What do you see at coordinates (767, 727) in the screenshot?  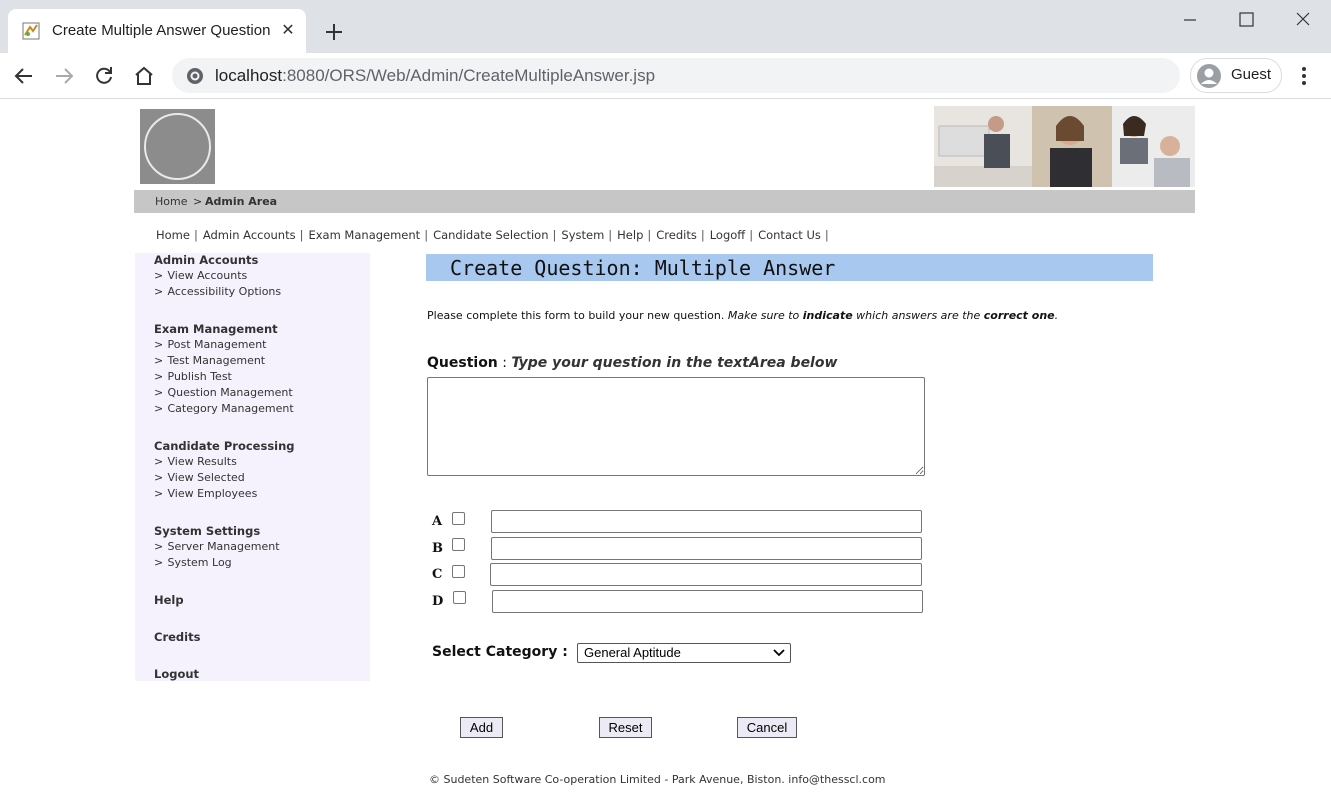 I see `cancel-button: Cancel` at bounding box center [767, 727].